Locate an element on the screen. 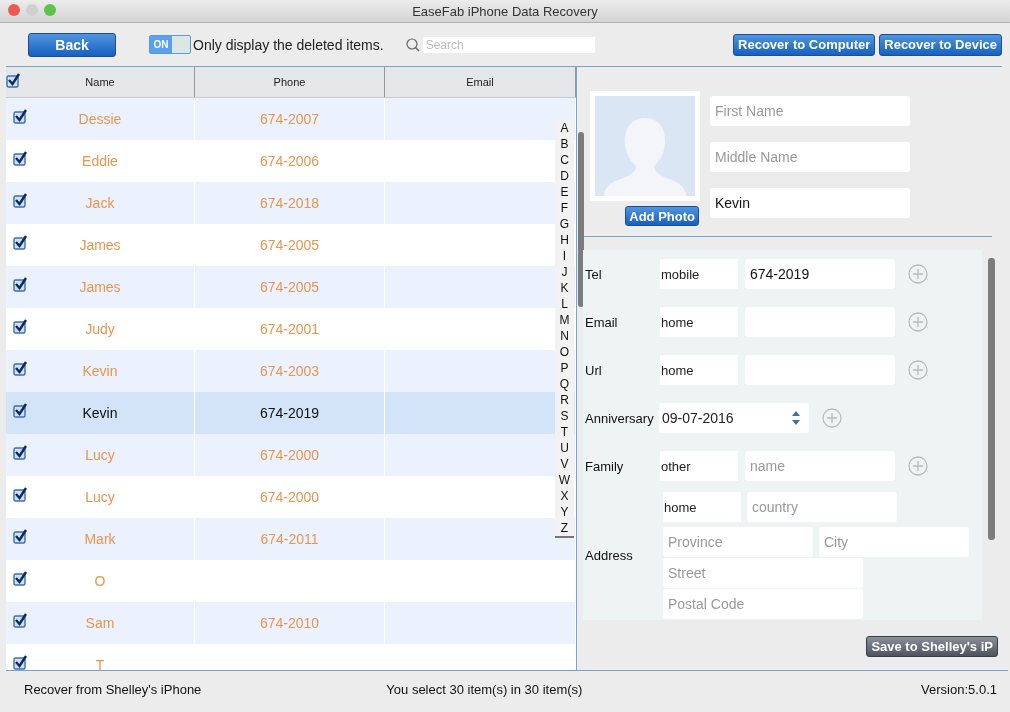 This screenshot has width=1010, height=712. city-field: City is located at coordinates (894, 542).